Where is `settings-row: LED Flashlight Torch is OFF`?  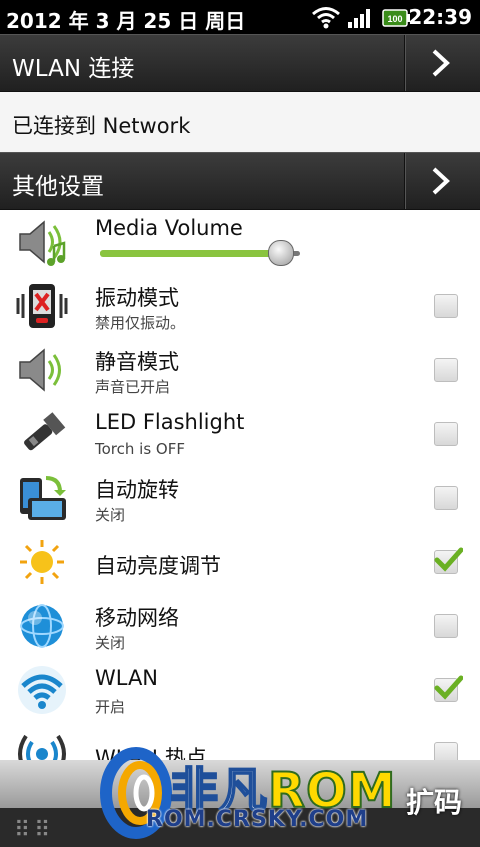 settings-row: LED Flashlight Torch is OFF is located at coordinates (240, 434).